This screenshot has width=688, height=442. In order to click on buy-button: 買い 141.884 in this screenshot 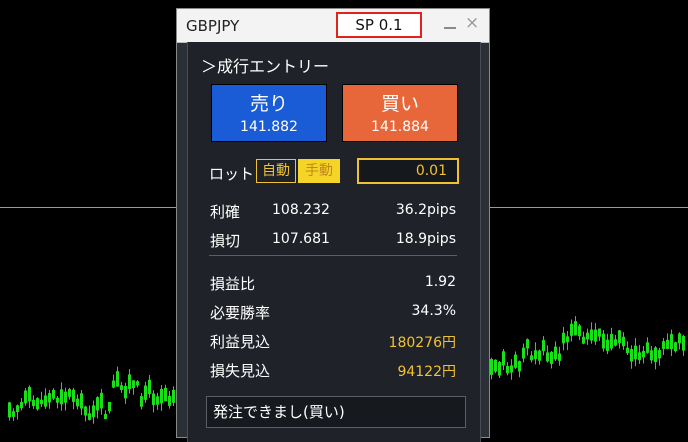, I will do `click(400, 113)`.